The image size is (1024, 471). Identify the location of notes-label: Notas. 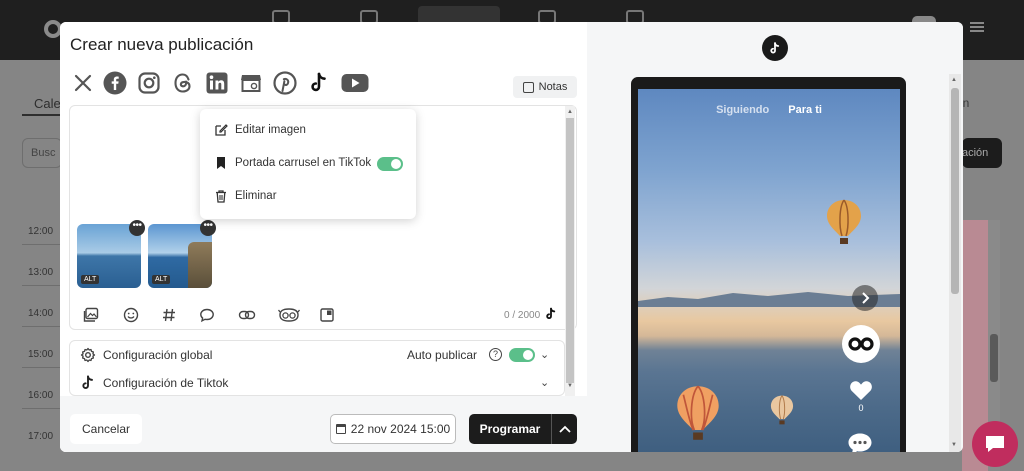
(553, 87).